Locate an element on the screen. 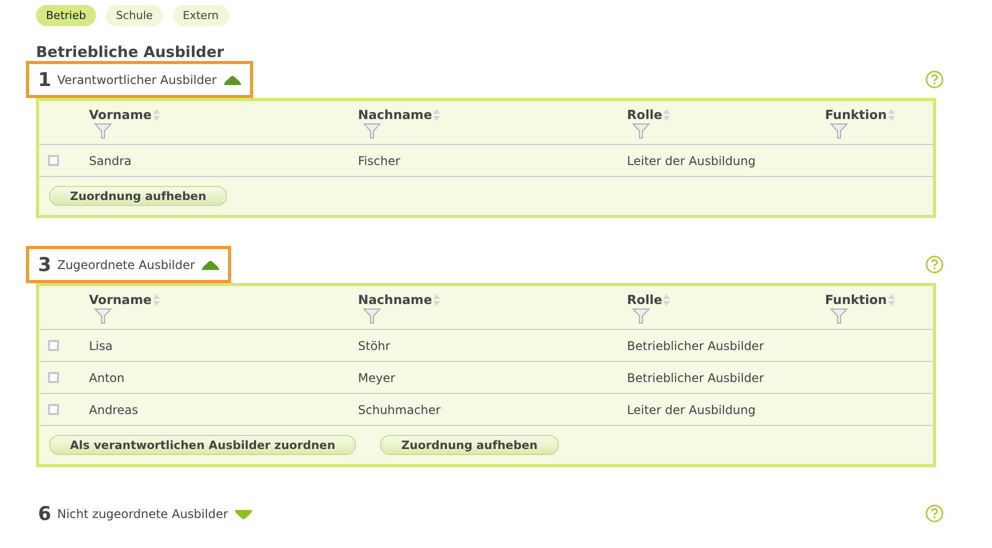 Image resolution: width=992 pixels, height=548 pixels. section-number: 3 is located at coordinates (45, 265).